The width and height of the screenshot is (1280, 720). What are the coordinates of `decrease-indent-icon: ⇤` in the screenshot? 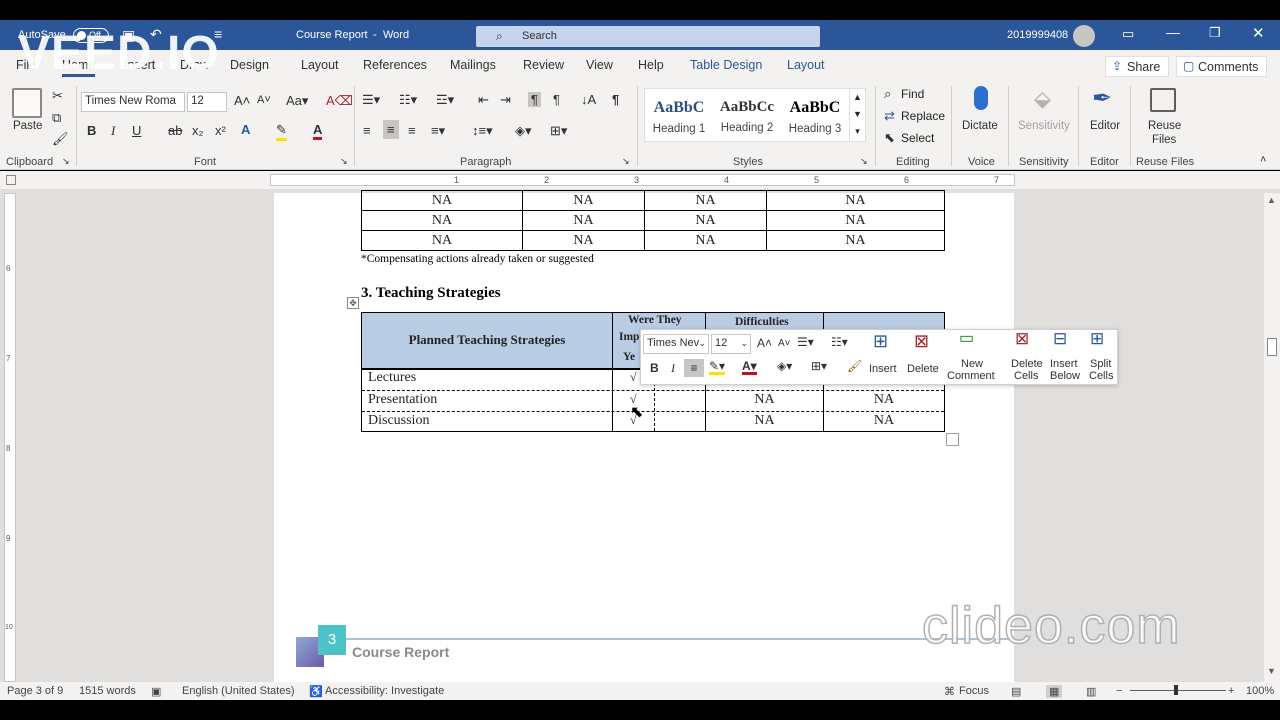 It's located at (483, 100).